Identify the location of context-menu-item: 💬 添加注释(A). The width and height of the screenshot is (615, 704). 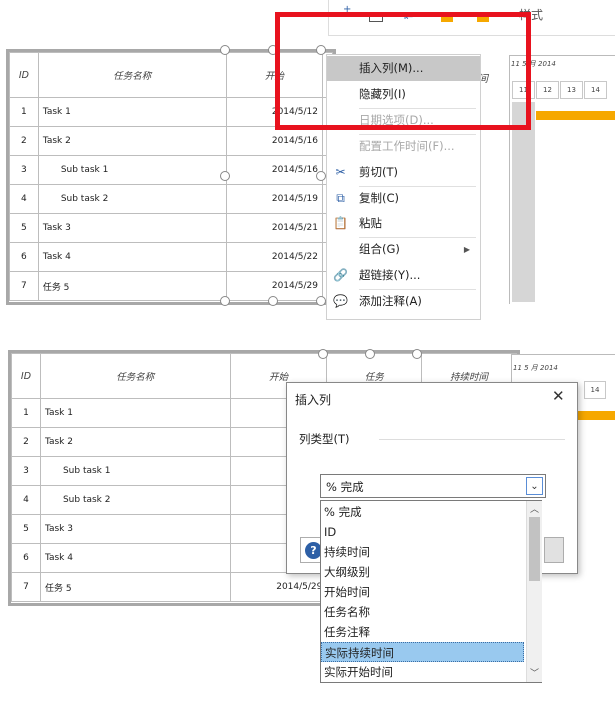
(403, 301).